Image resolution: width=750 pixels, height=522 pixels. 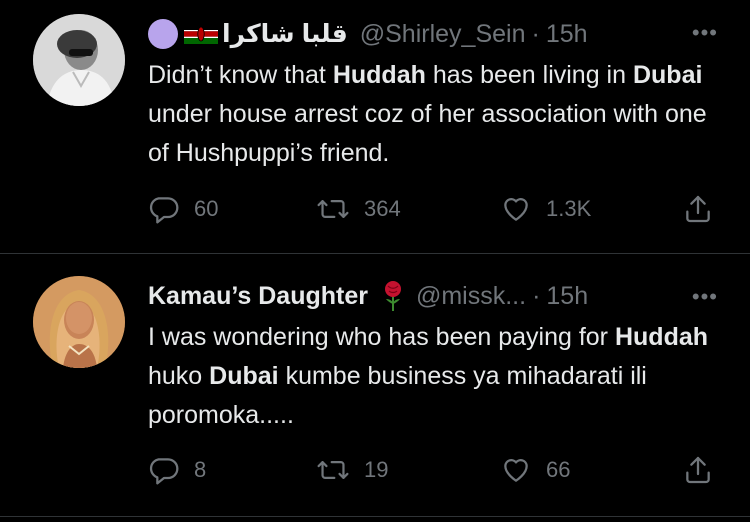 I want to click on text-segment: Didn’t know that, so click(x=240, y=75).